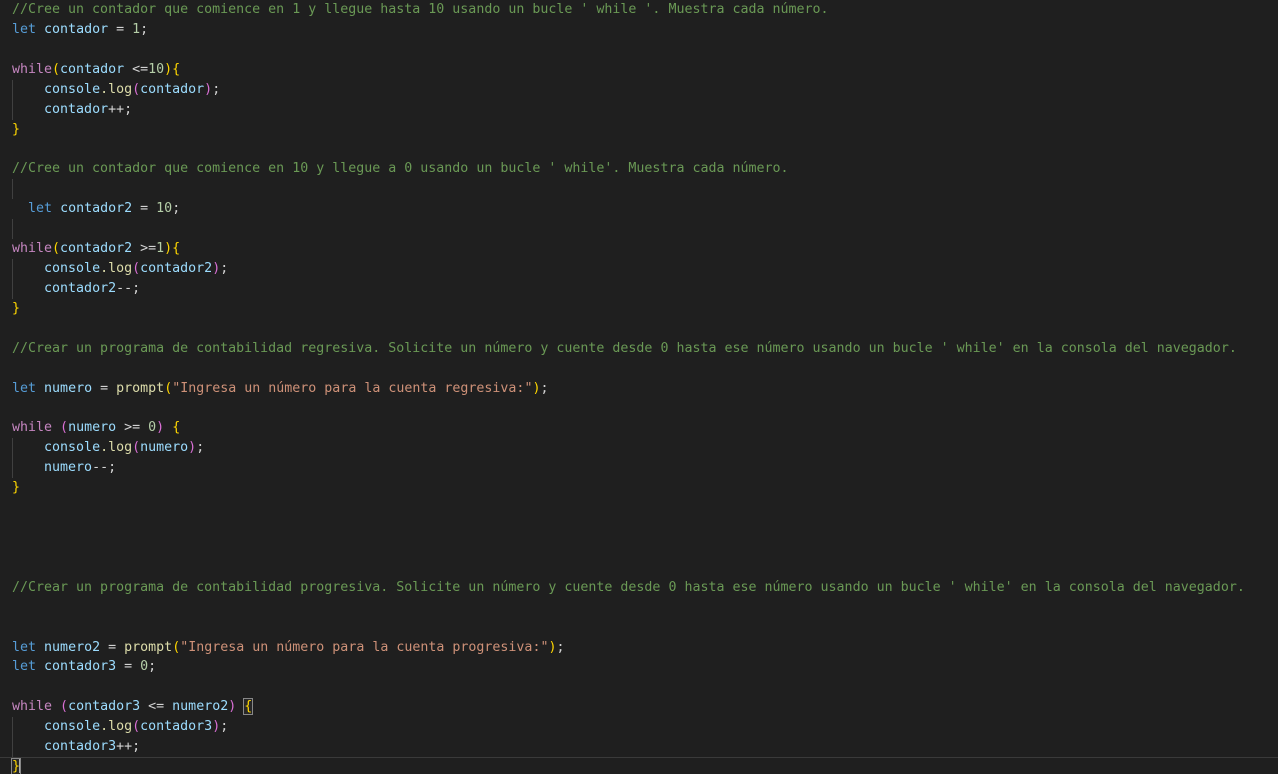 This screenshot has height=774, width=1278. Describe the element at coordinates (16, 129) in the screenshot. I see `brace-close: }` at that location.